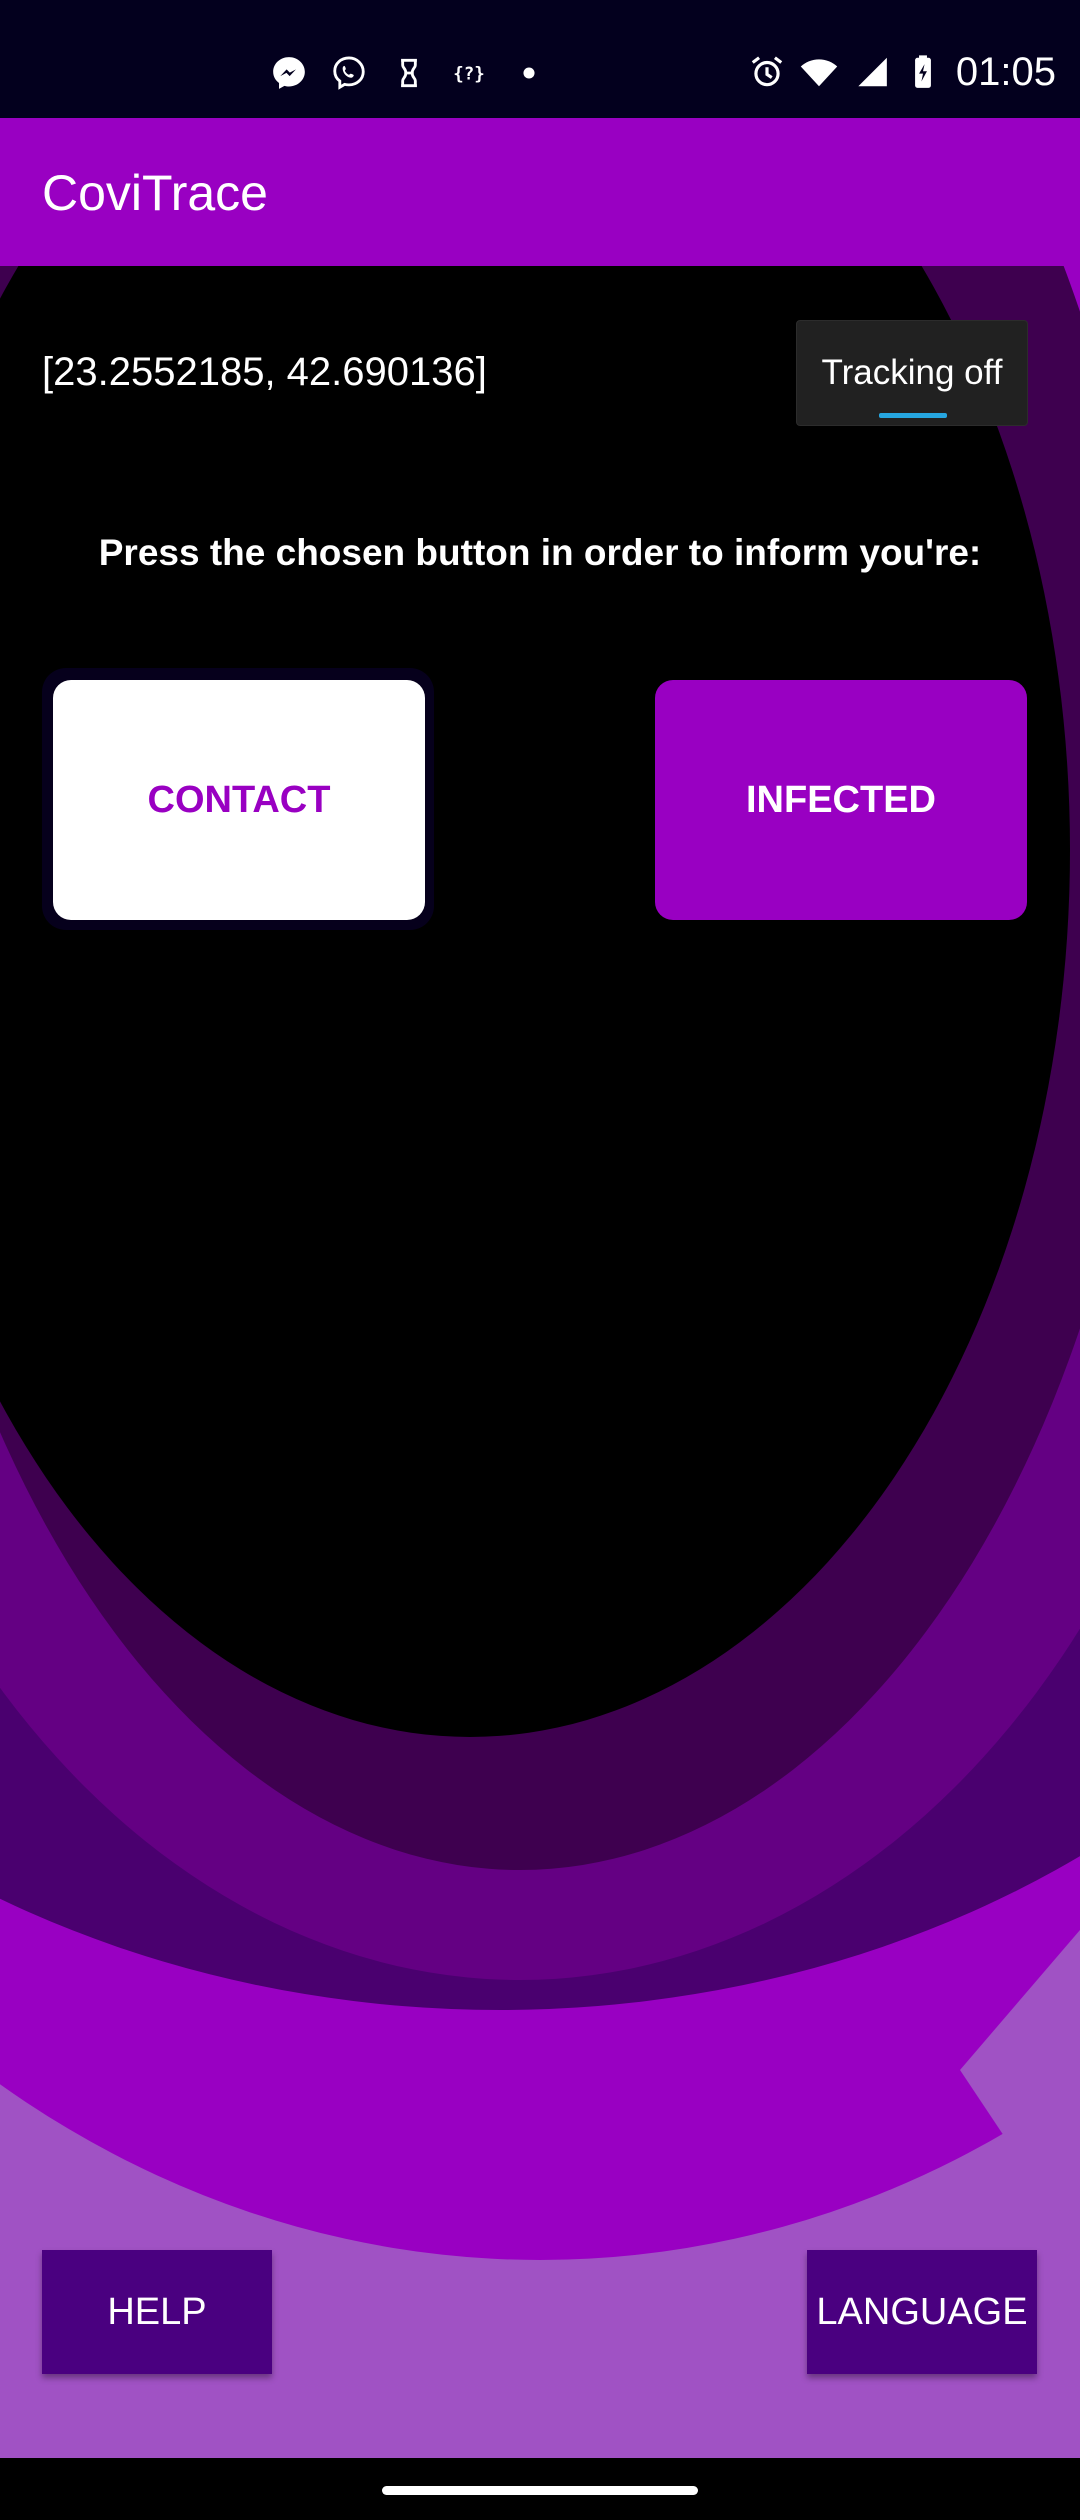  I want to click on code-icon: {?}, so click(468, 74).